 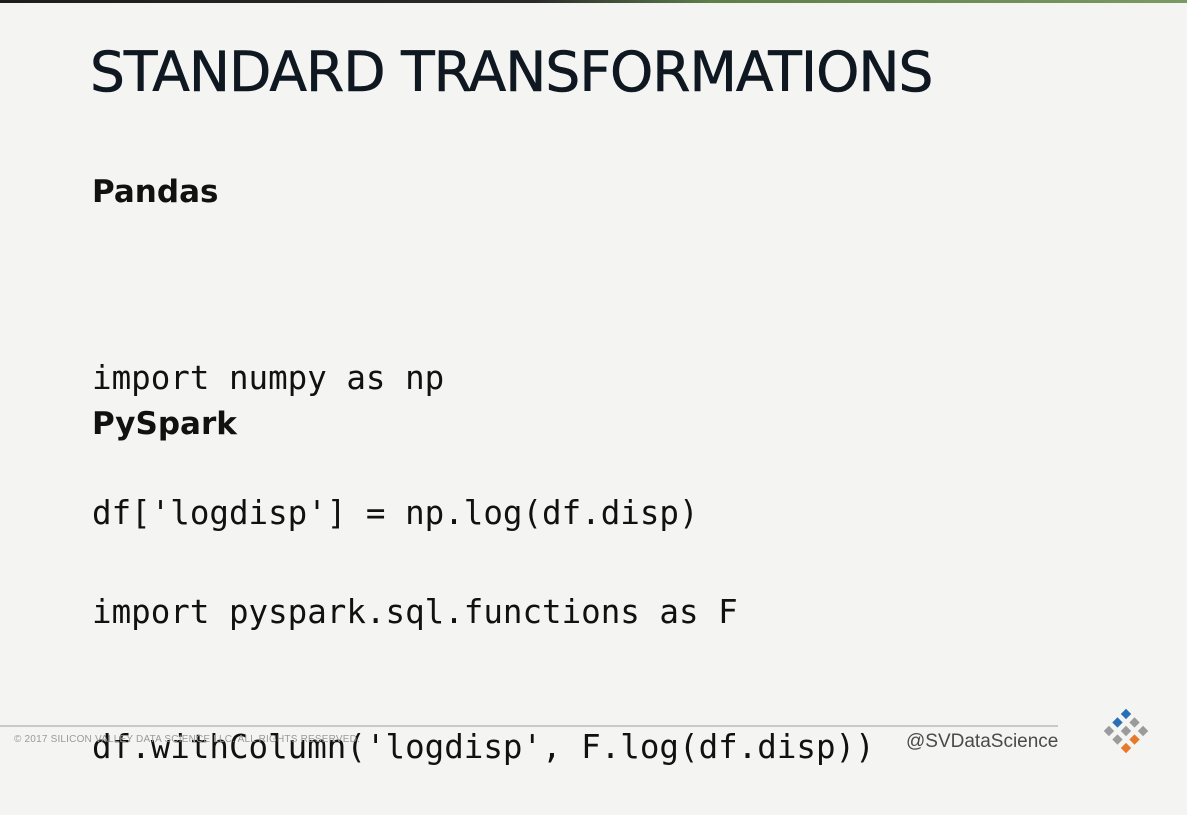 What do you see at coordinates (982, 741) in the screenshot?
I see `twitter-handle: @SVDataScience` at bounding box center [982, 741].